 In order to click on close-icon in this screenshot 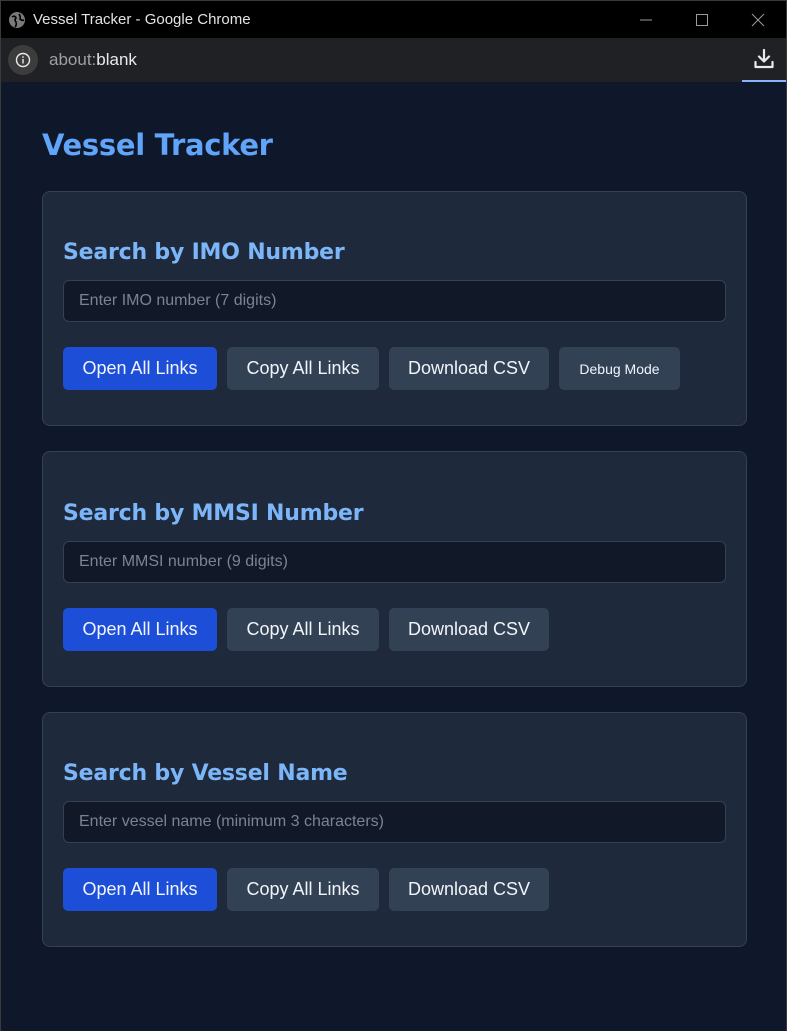, I will do `click(758, 20)`.